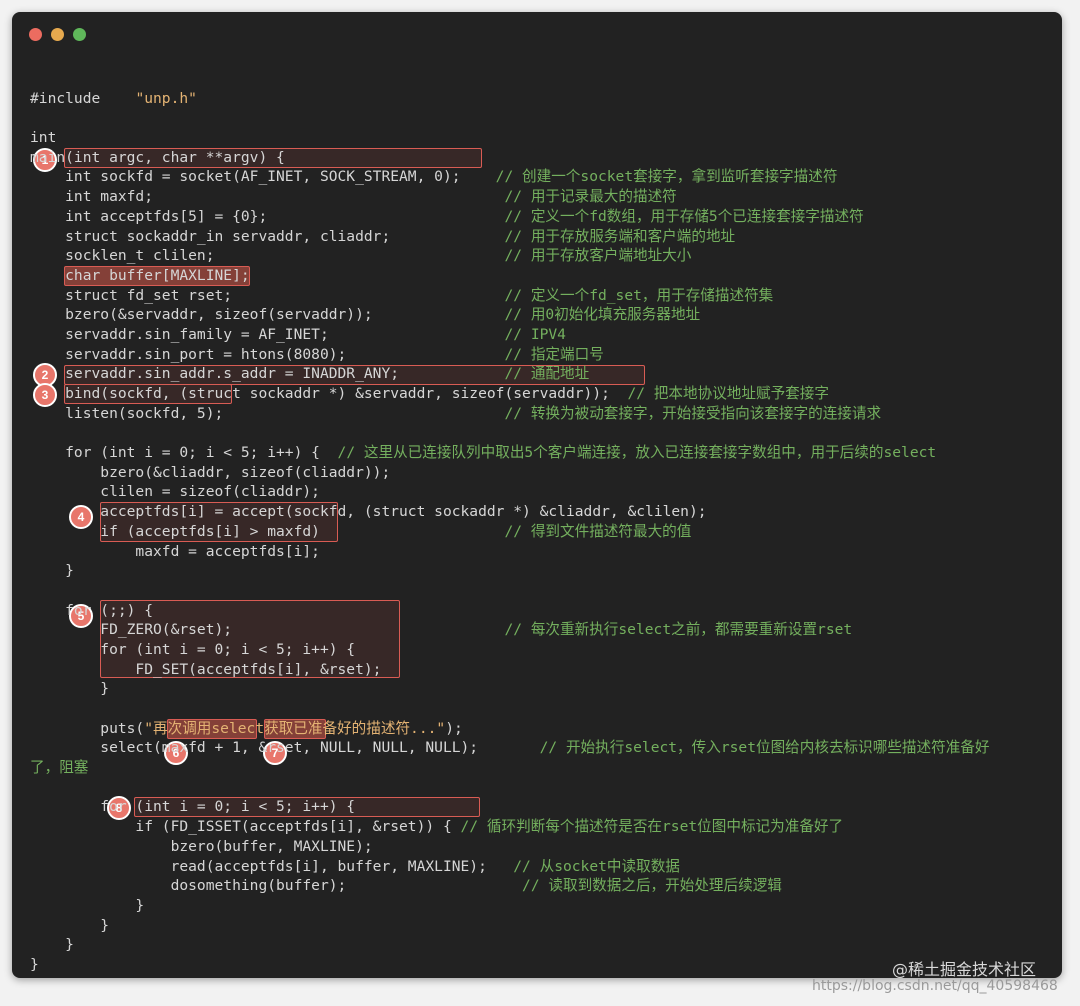 The image size is (1080, 1006). Describe the element at coordinates (298, 334) in the screenshot. I see `code-line: servaddr.sin_family = AF_INET; // IPV4` at that location.